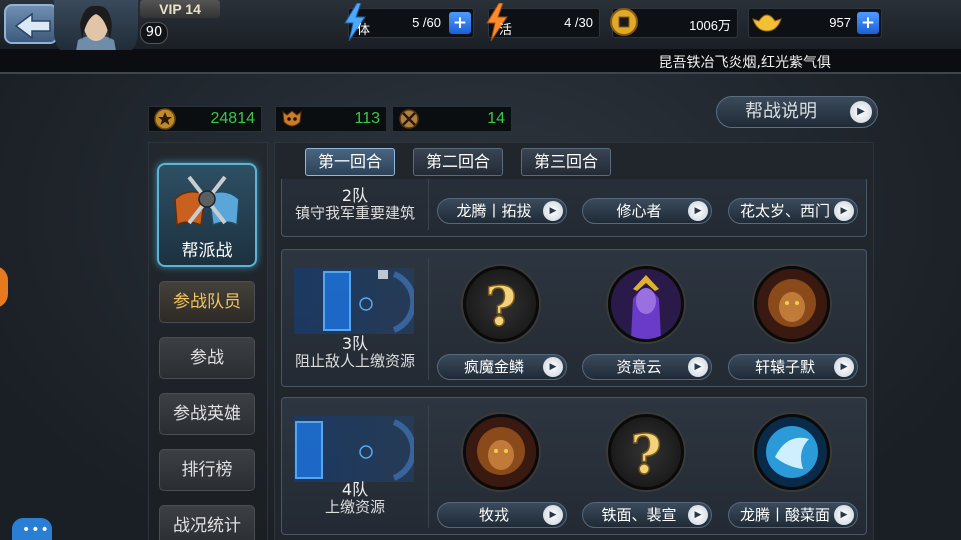 This screenshot has height=540, width=961. Describe the element at coordinates (292, 118) in the screenshot. I see `demon-mask-icon` at that location.